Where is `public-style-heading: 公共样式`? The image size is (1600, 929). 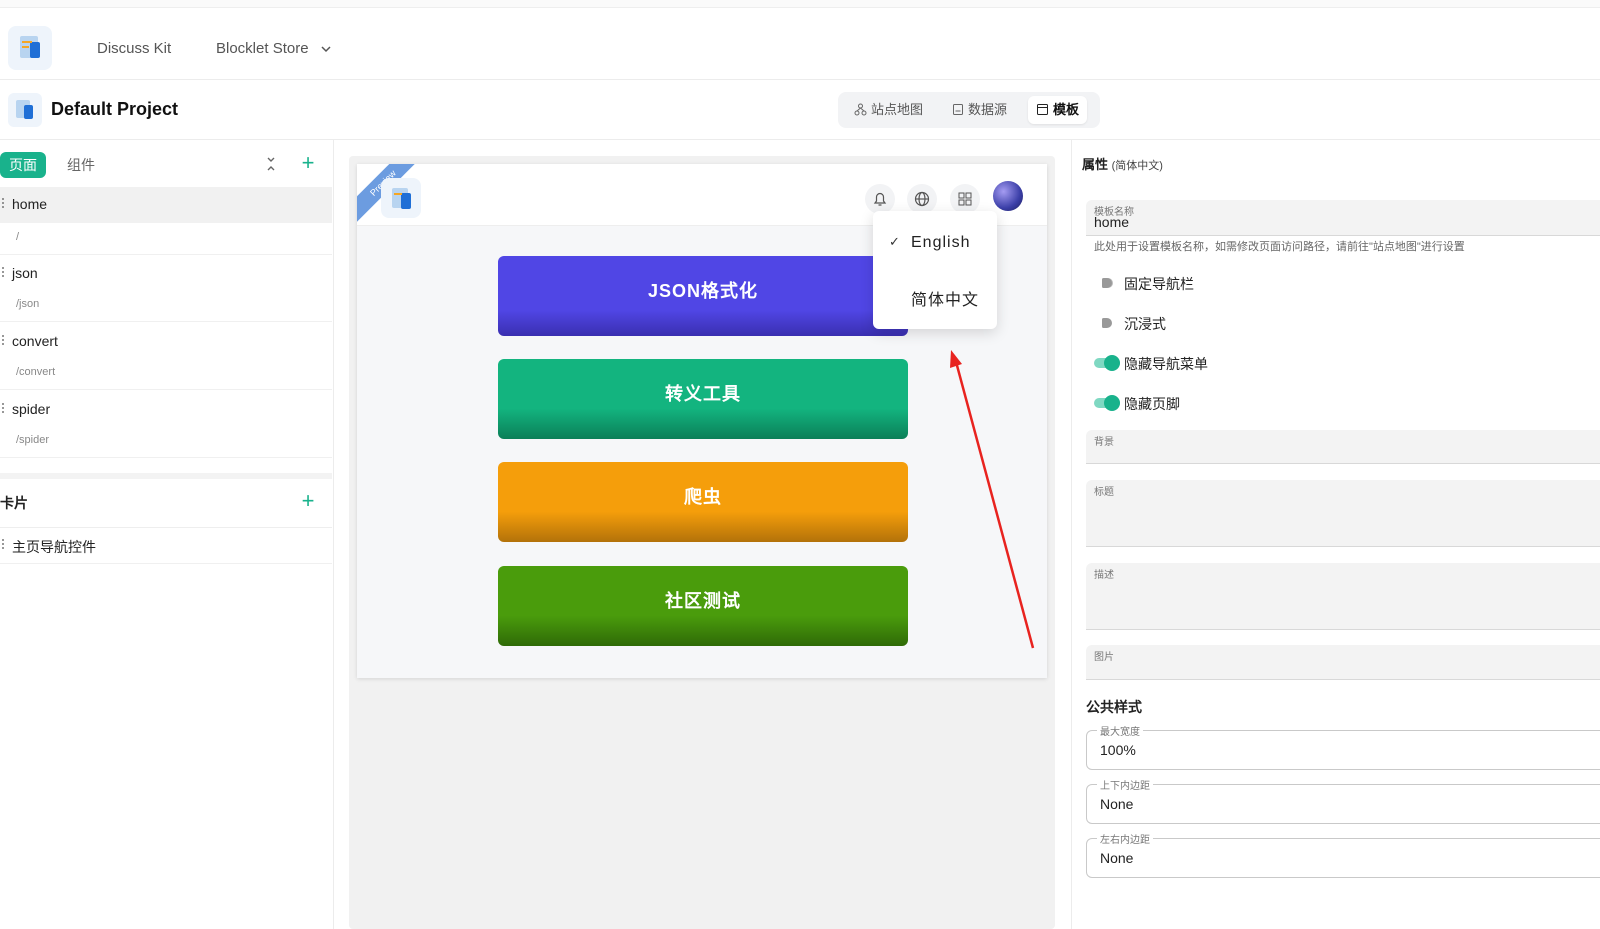
public-style-heading: 公共样式 is located at coordinates (1114, 707).